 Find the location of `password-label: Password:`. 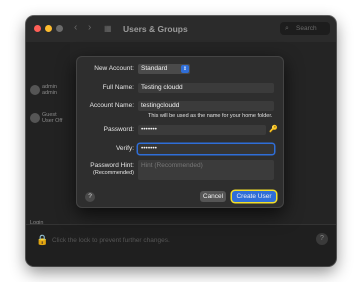

password-label: Password: is located at coordinates (118, 129).